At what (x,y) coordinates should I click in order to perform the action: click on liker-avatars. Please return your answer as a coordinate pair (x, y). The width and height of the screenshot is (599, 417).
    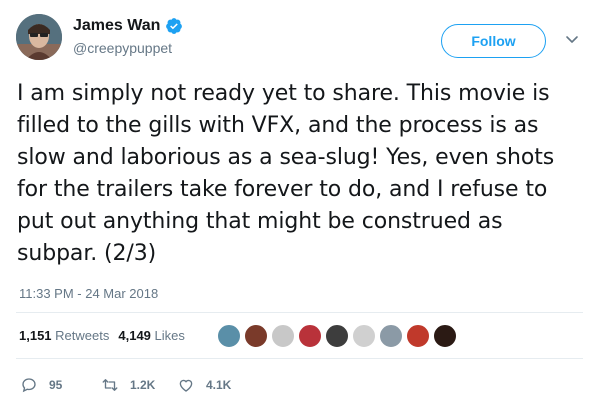
    Looking at the image, I should click on (338, 336).